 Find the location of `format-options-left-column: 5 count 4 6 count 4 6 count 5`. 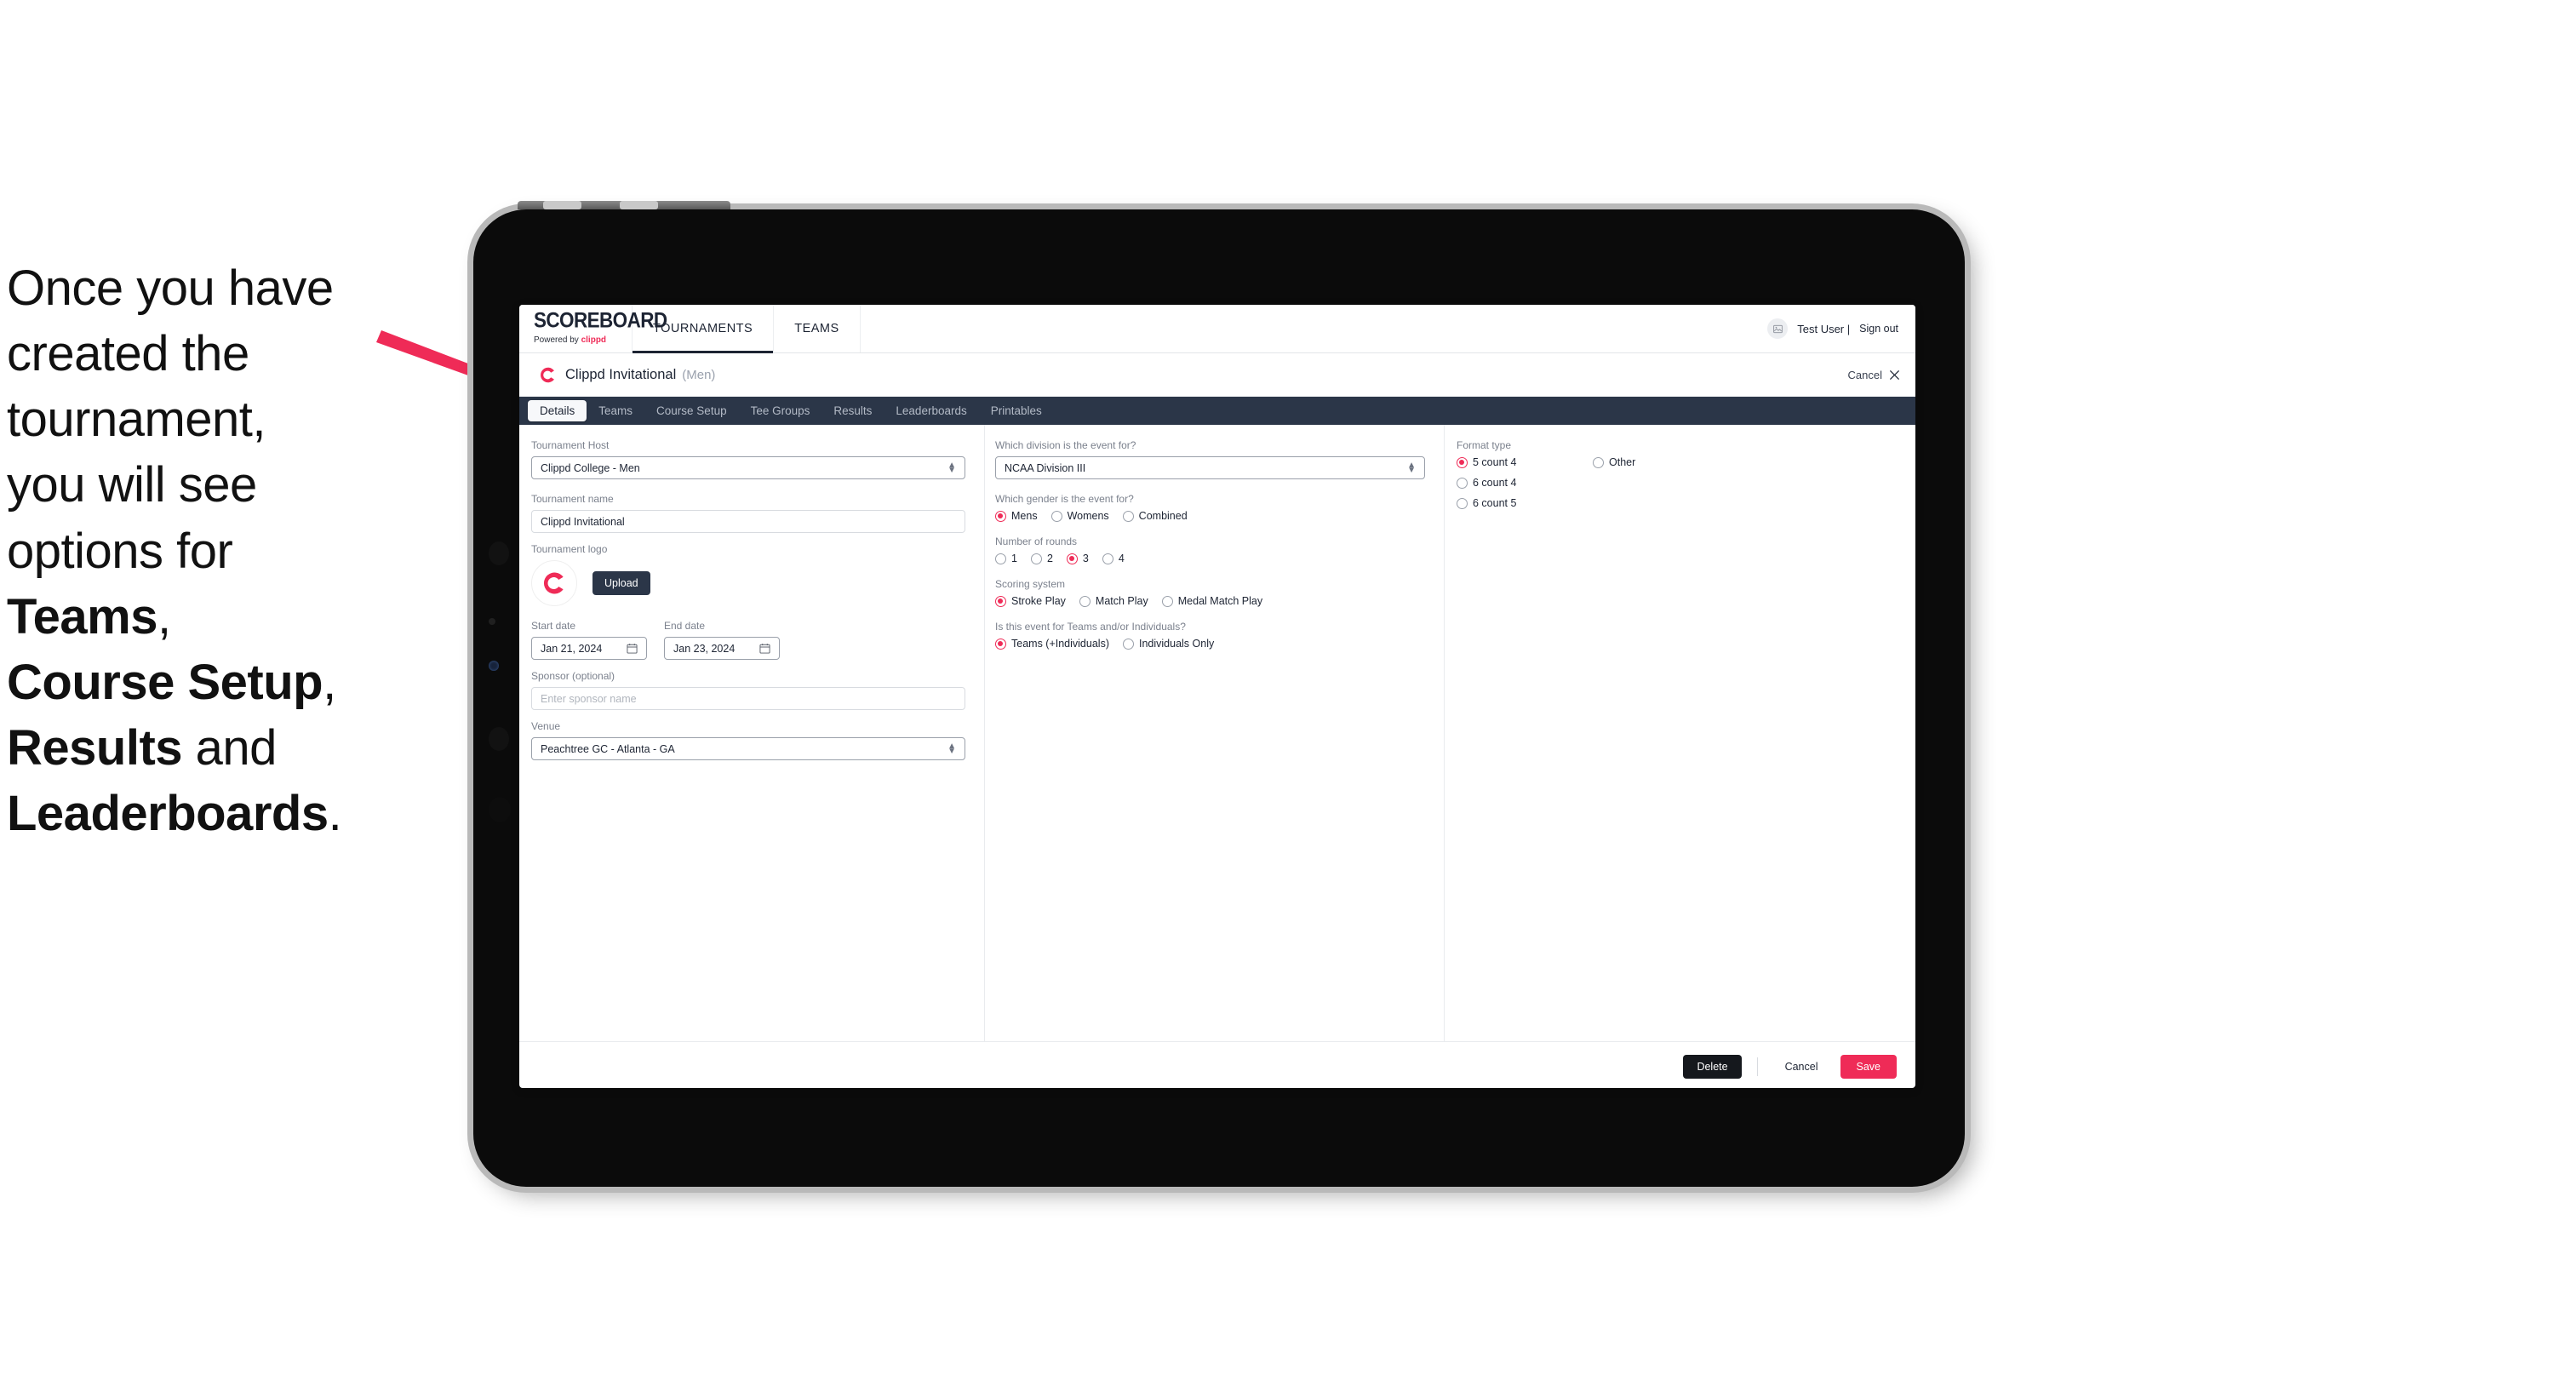

format-options-left-column: 5 count 4 6 count 4 6 count 5 is located at coordinates (1525, 487).